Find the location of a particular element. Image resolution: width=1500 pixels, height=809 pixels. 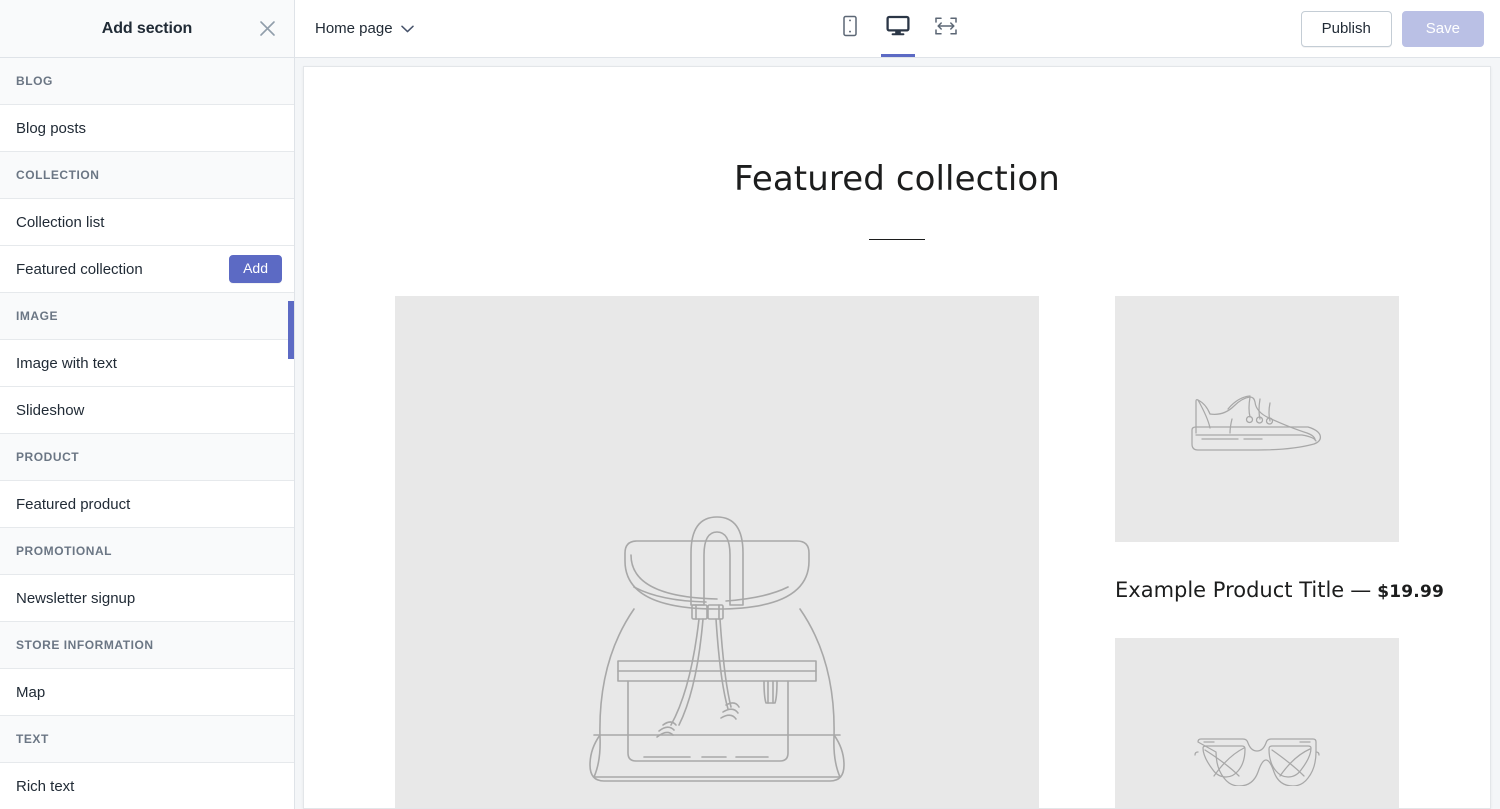

close-icon is located at coordinates (267, 29).